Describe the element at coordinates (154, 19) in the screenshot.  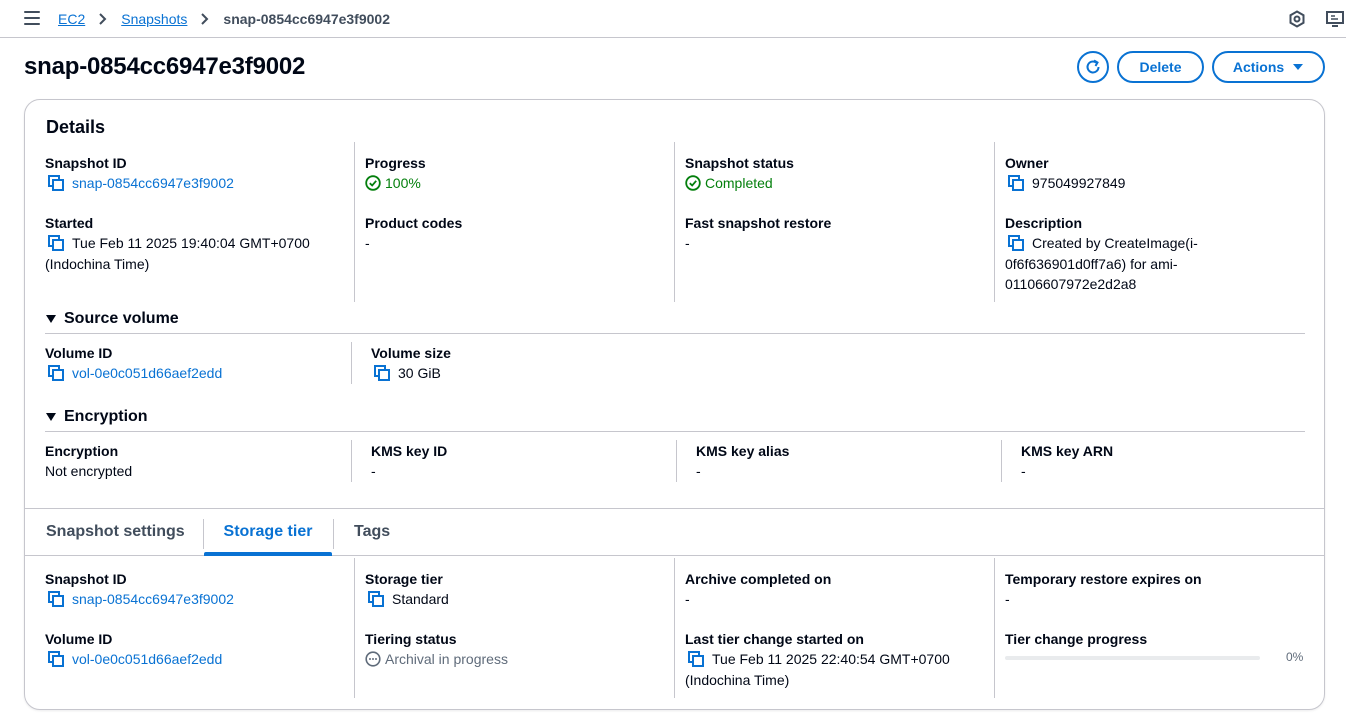
I see `breadcrumb-snapshots-link: Snapshots` at that location.